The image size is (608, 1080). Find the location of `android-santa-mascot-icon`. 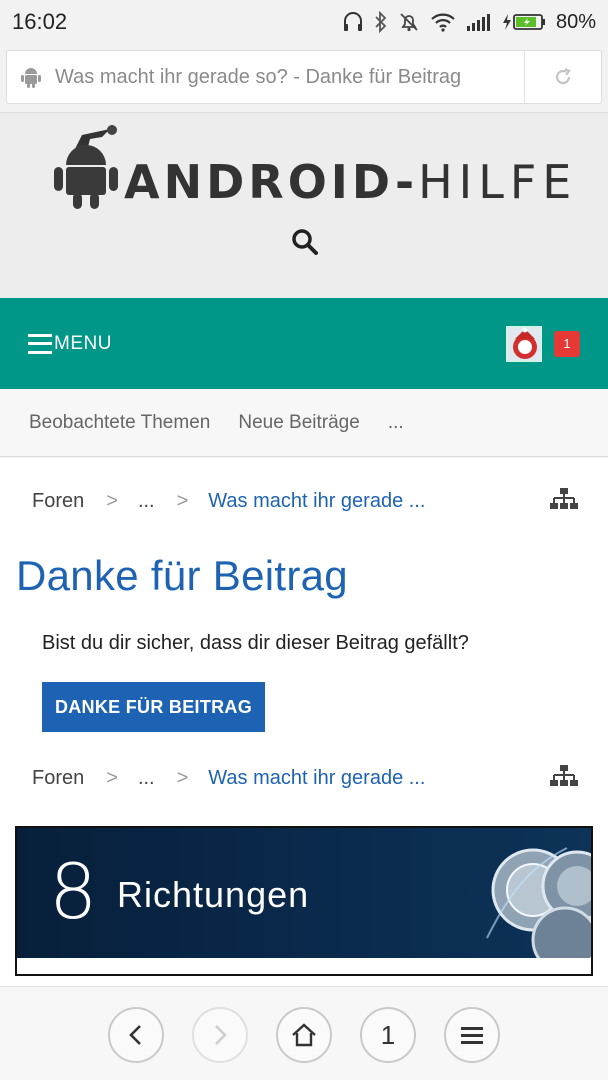

android-santa-mascot-icon is located at coordinates (86, 167).